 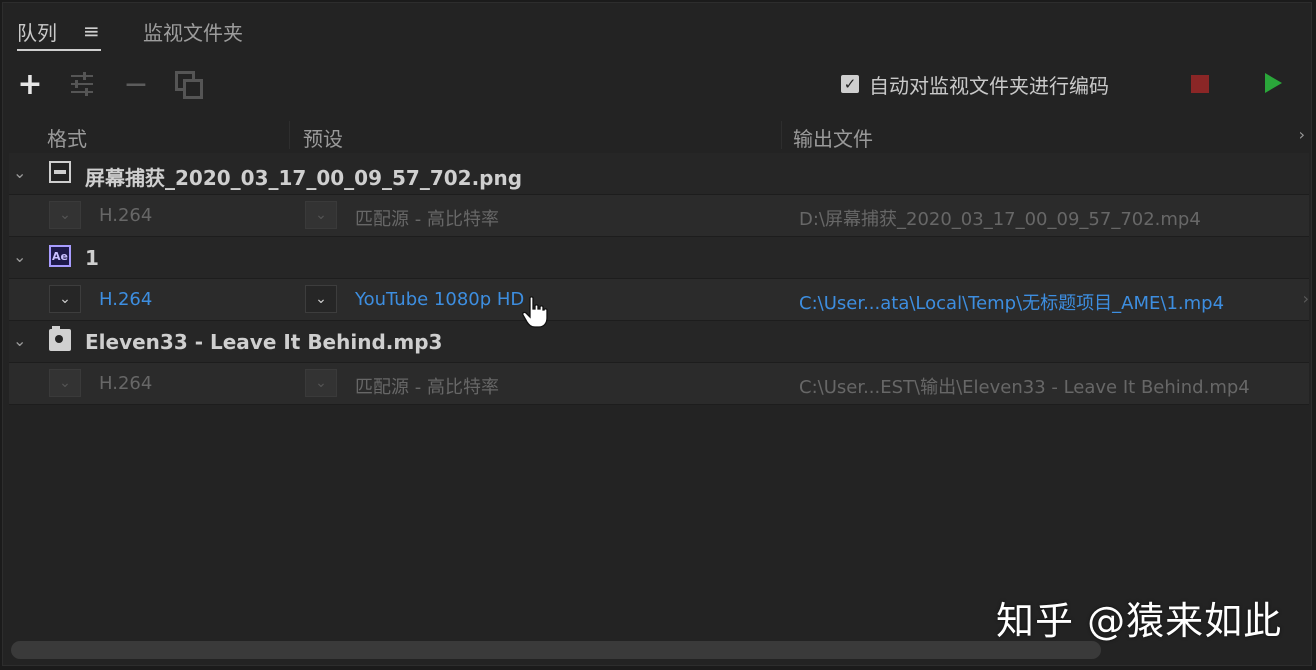 I want to click on watermark: 知乎 @猿来如此, so click(x=1139, y=621).